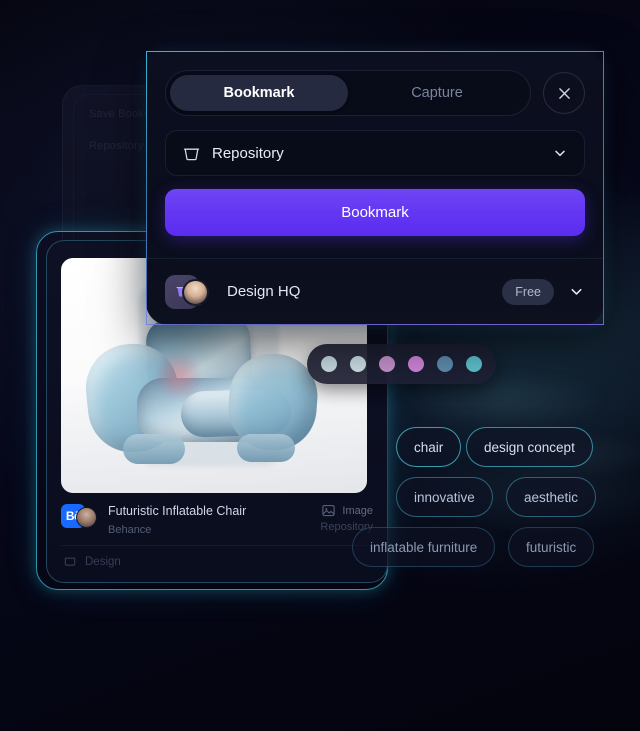 Image resolution: width=640 pixels, height=731 pixels. I want to click on plan-badge-label: Free, so click(528, 291).